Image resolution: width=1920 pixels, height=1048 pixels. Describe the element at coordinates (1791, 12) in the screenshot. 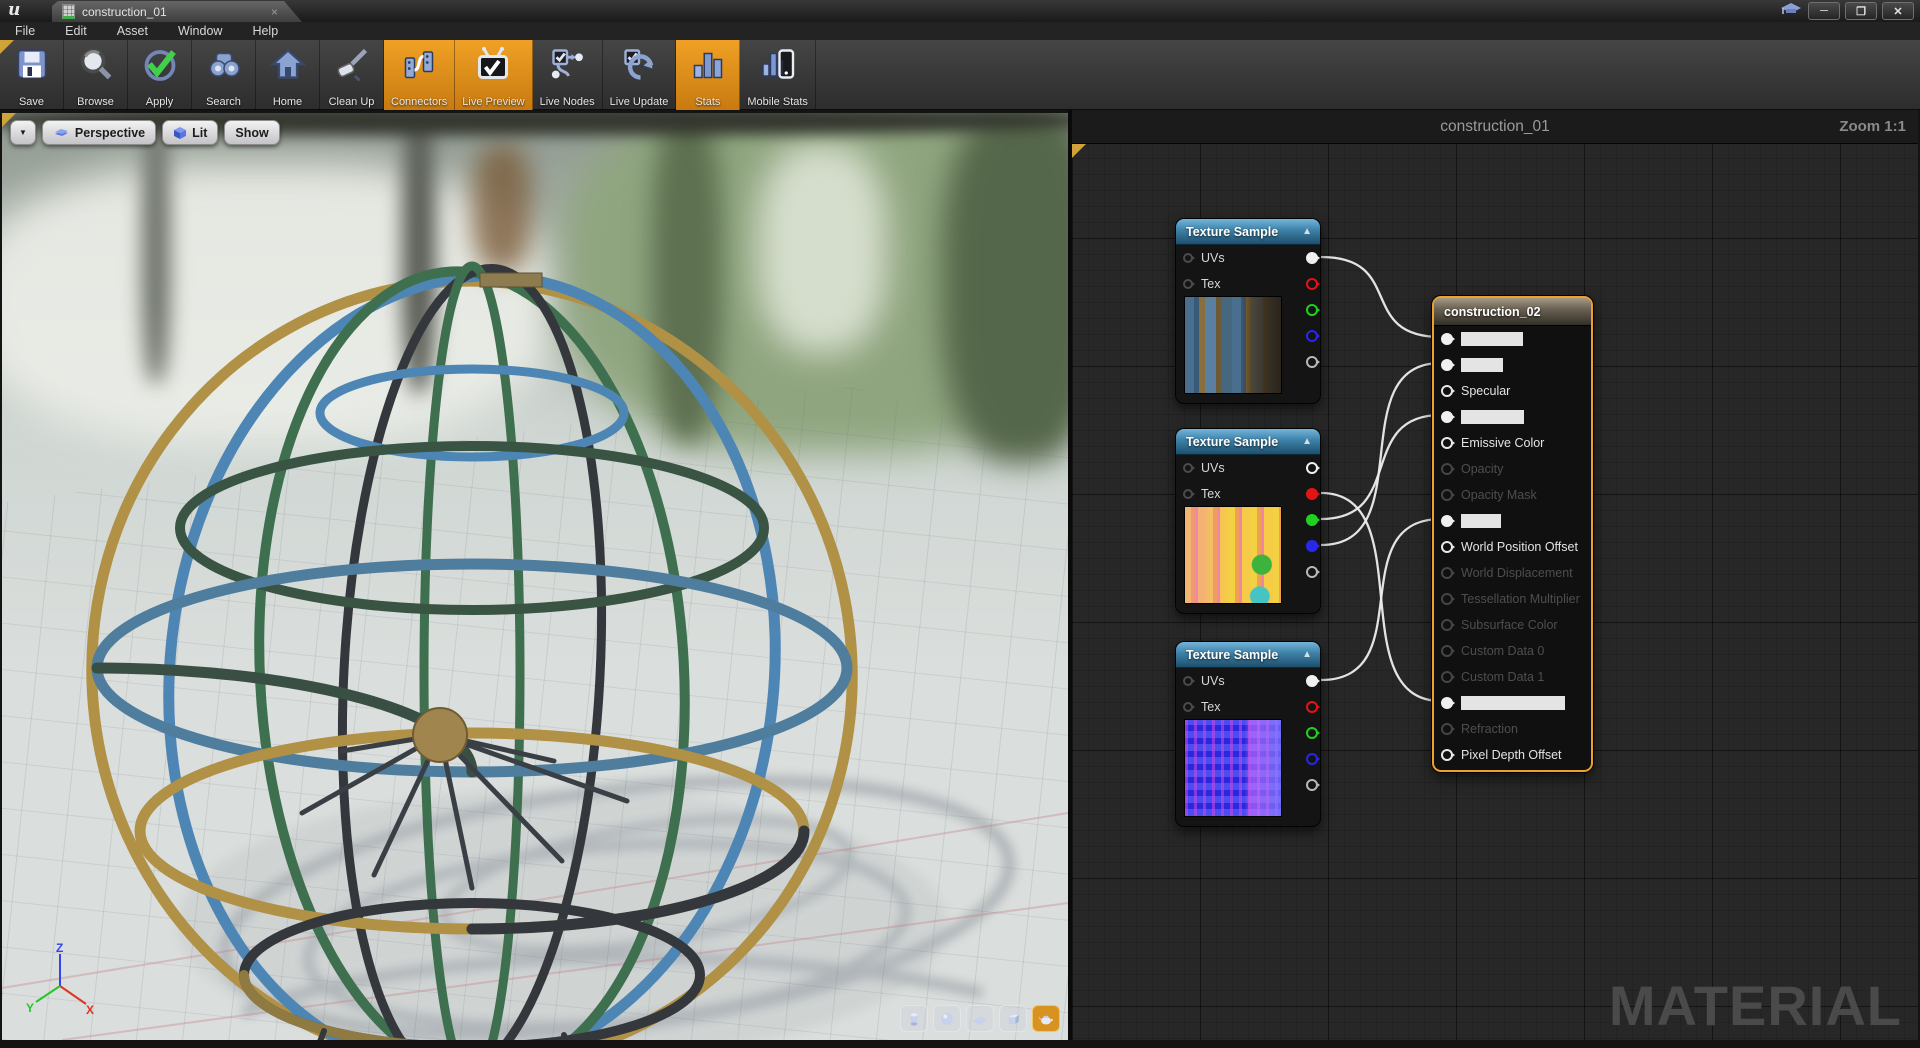

I see `tutorial-cap-icon` at that location.